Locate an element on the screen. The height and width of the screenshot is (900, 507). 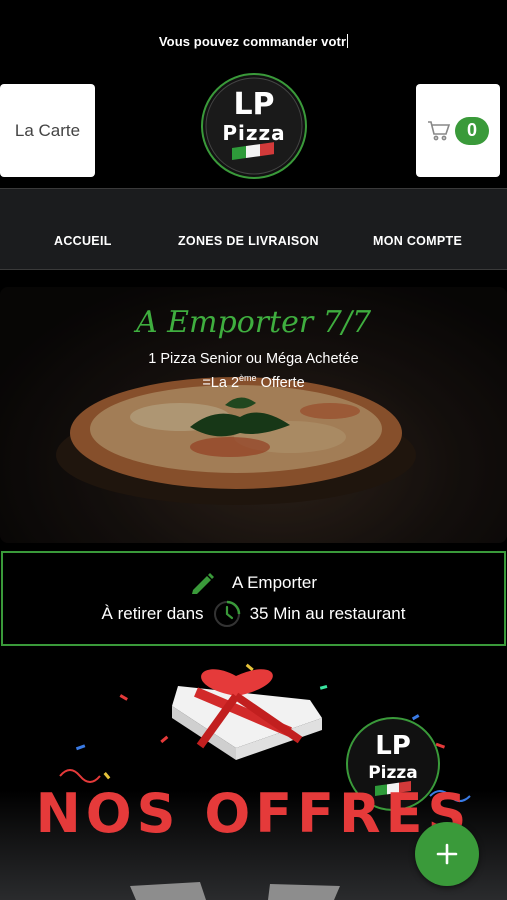
plus-icon is located at coordinates (447, 854).